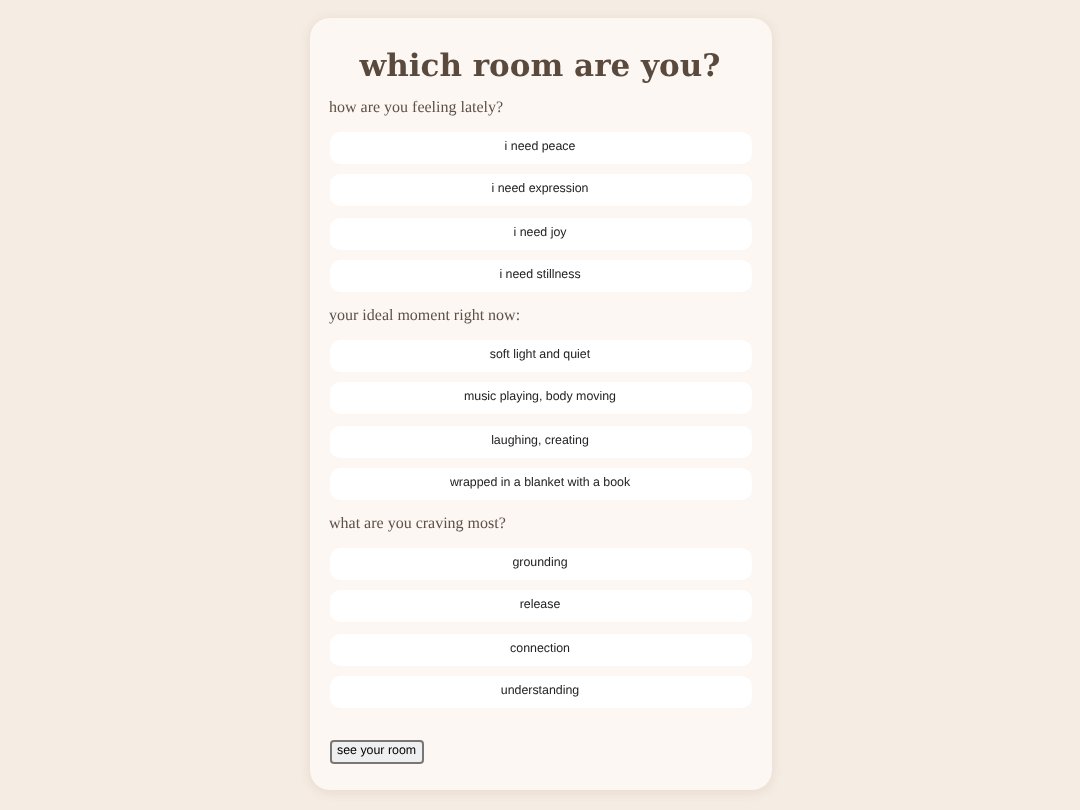  What do you see at coordinates (540, 66) in the screenshot?
I see `quiz-title: which room are you?` at bounding box center [540, 66].